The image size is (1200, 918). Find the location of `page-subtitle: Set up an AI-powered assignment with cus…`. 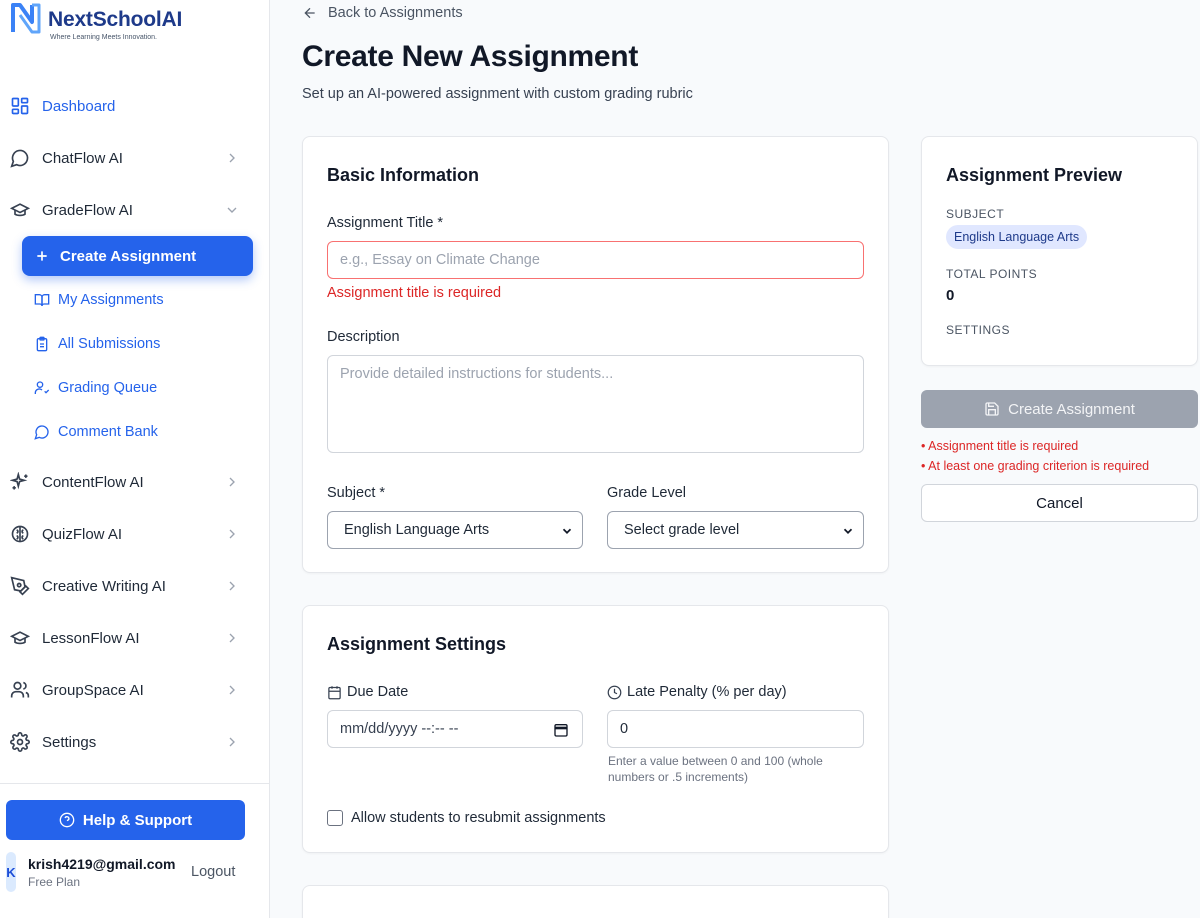

page-subtitle: Set up an AI-powered assignment with cus… is located at coordinates (497, 94).